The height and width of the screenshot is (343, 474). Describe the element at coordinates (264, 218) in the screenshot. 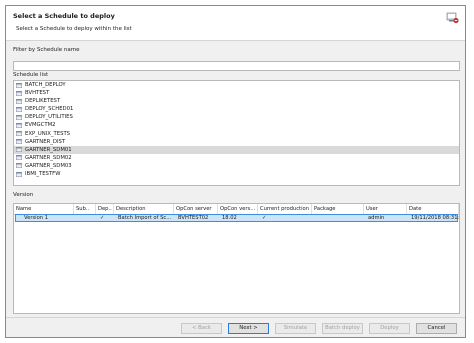

I see `version-cell-current-production: ✓` at that location.